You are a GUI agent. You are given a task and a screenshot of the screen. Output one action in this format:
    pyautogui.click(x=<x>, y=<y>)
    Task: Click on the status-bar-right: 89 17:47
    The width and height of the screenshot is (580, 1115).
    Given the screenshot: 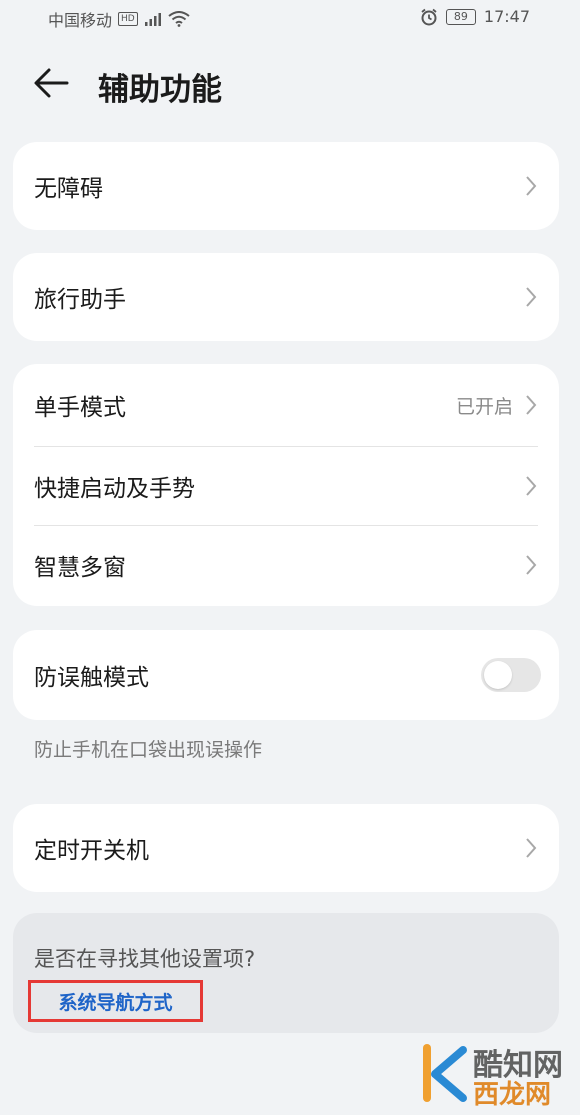 What is the action you would take?
    pyautogui.click(x=475, y=16)
    